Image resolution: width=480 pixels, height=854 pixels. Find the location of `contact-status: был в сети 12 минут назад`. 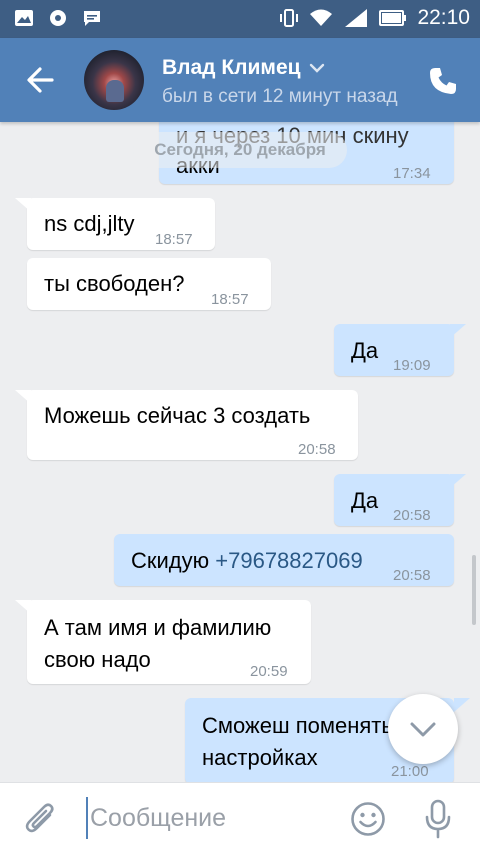

contact-status: был в сети 12 минут назад is located at coordinates (280, 96).